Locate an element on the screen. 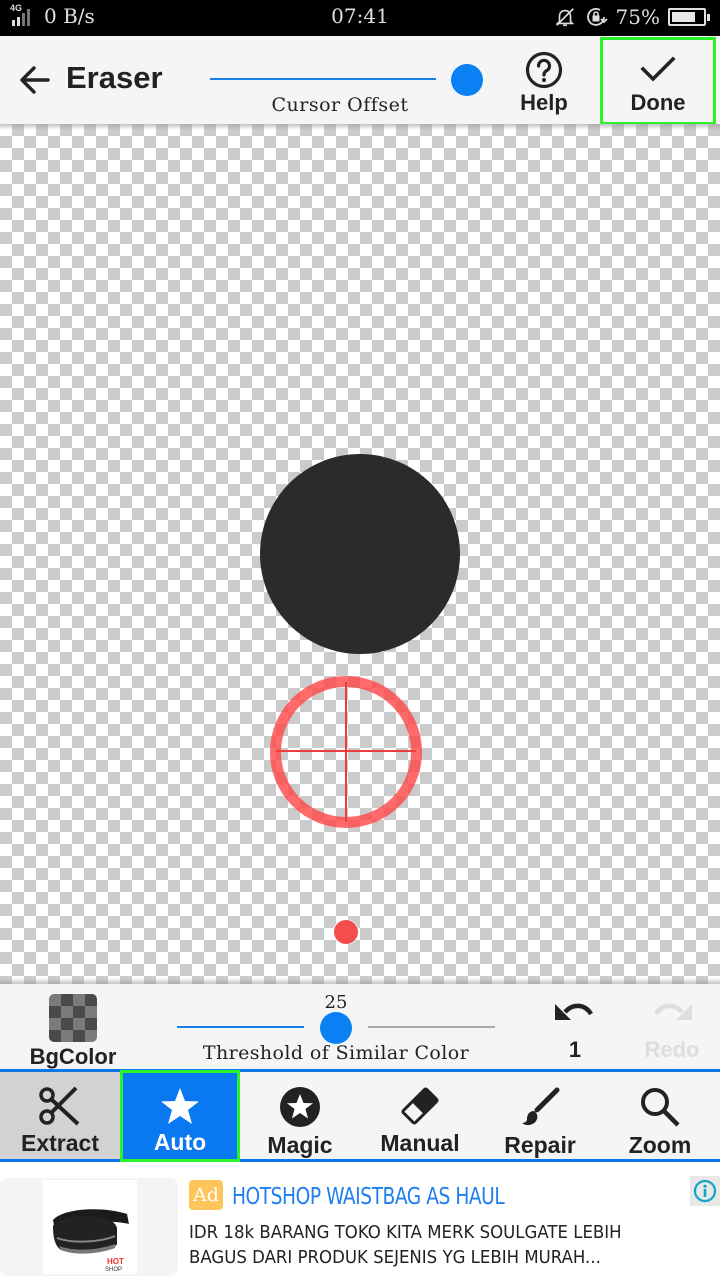  bgcolor-button: BgColor is located at coordinates (73, 1030).